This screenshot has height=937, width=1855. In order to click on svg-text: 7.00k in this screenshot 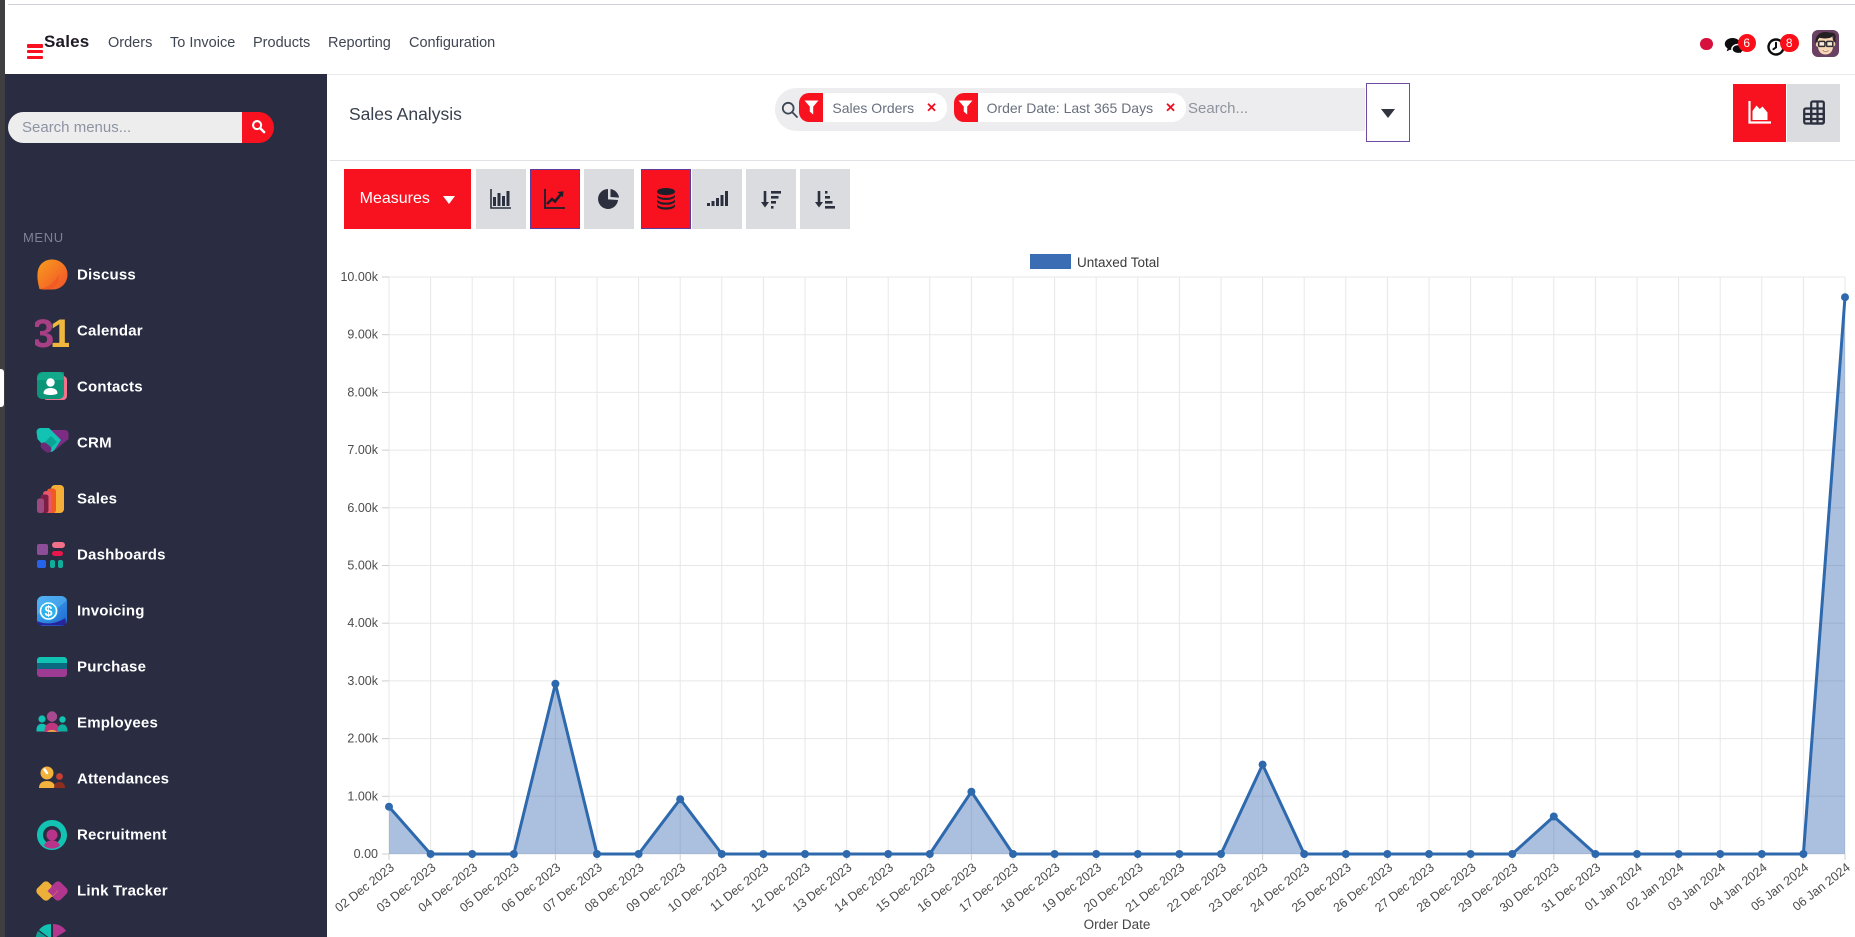, I will do `click(362, 450)`.